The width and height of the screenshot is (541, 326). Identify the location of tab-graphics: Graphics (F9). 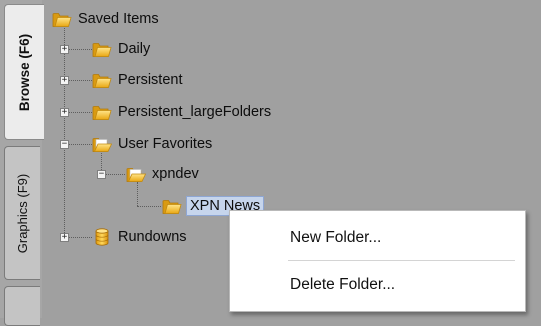
(22, 213).